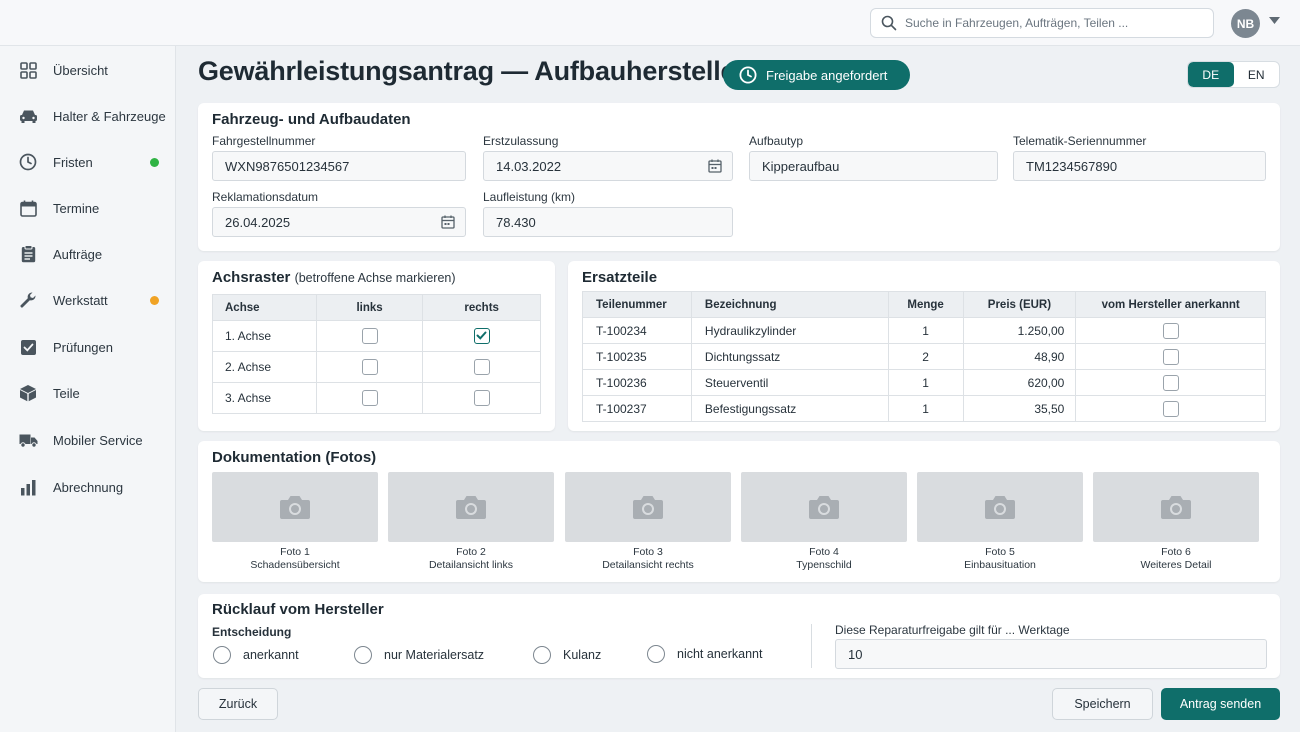  What do you see at coordinates (582, 655) in the screenshot?
I see `radio-label: Kulanz` at bounding box center [582, 655].